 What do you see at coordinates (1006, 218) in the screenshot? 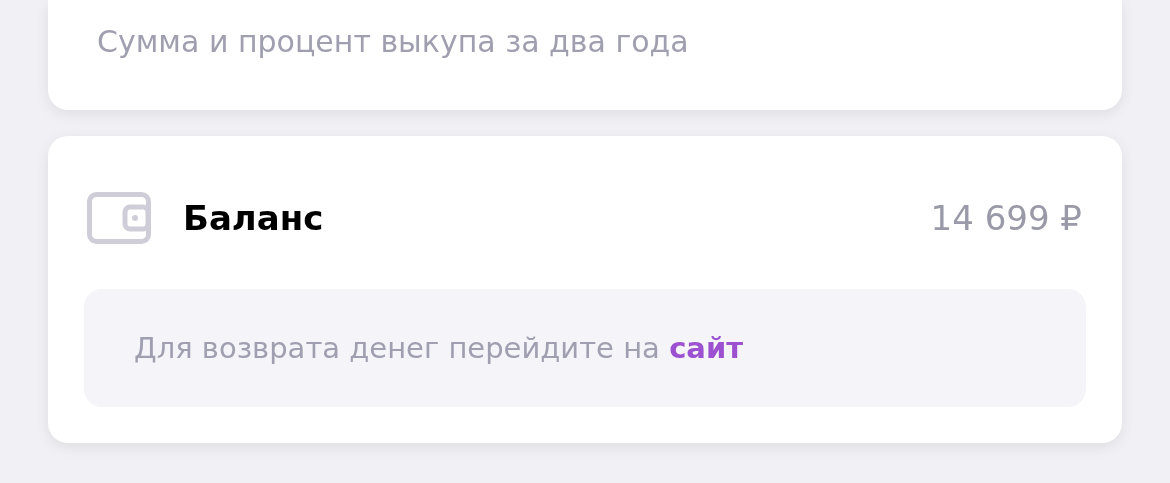
I see `balance-amount: 14 699 ₽` at bounding box center [1006, 218].